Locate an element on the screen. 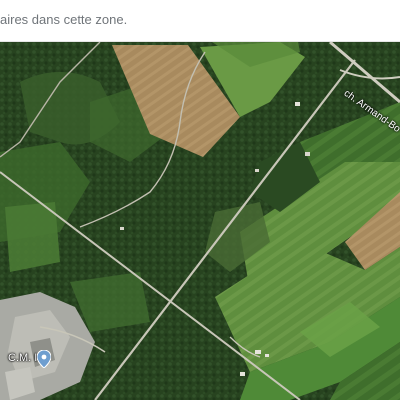 The width and height of the screenshot is (400, 400). notice-bar: aires dans cette zone. is located at coordinates (200, 21).